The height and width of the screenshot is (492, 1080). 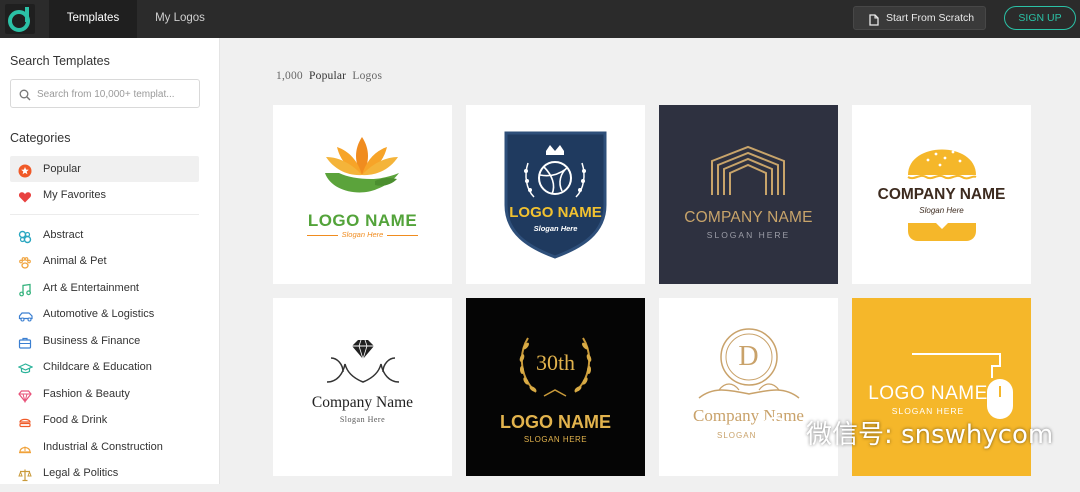 What do you see at coordinates (93, 19) in the screenshot?
I see `tab-templates: Templates` at bounding box center [93, 19].